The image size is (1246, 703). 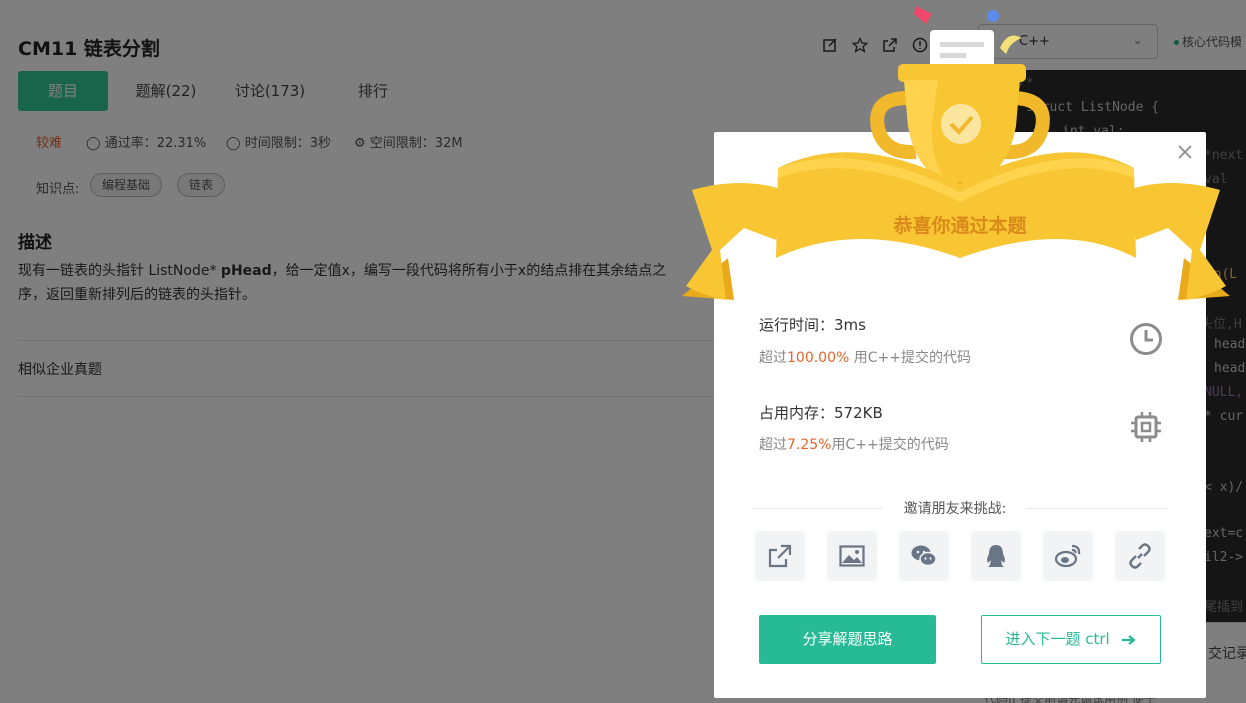 What do you see at coordinates (809, 445) in the screenshot?
I see `memory-pct: 7.25%` at bounding box center [809, 445].